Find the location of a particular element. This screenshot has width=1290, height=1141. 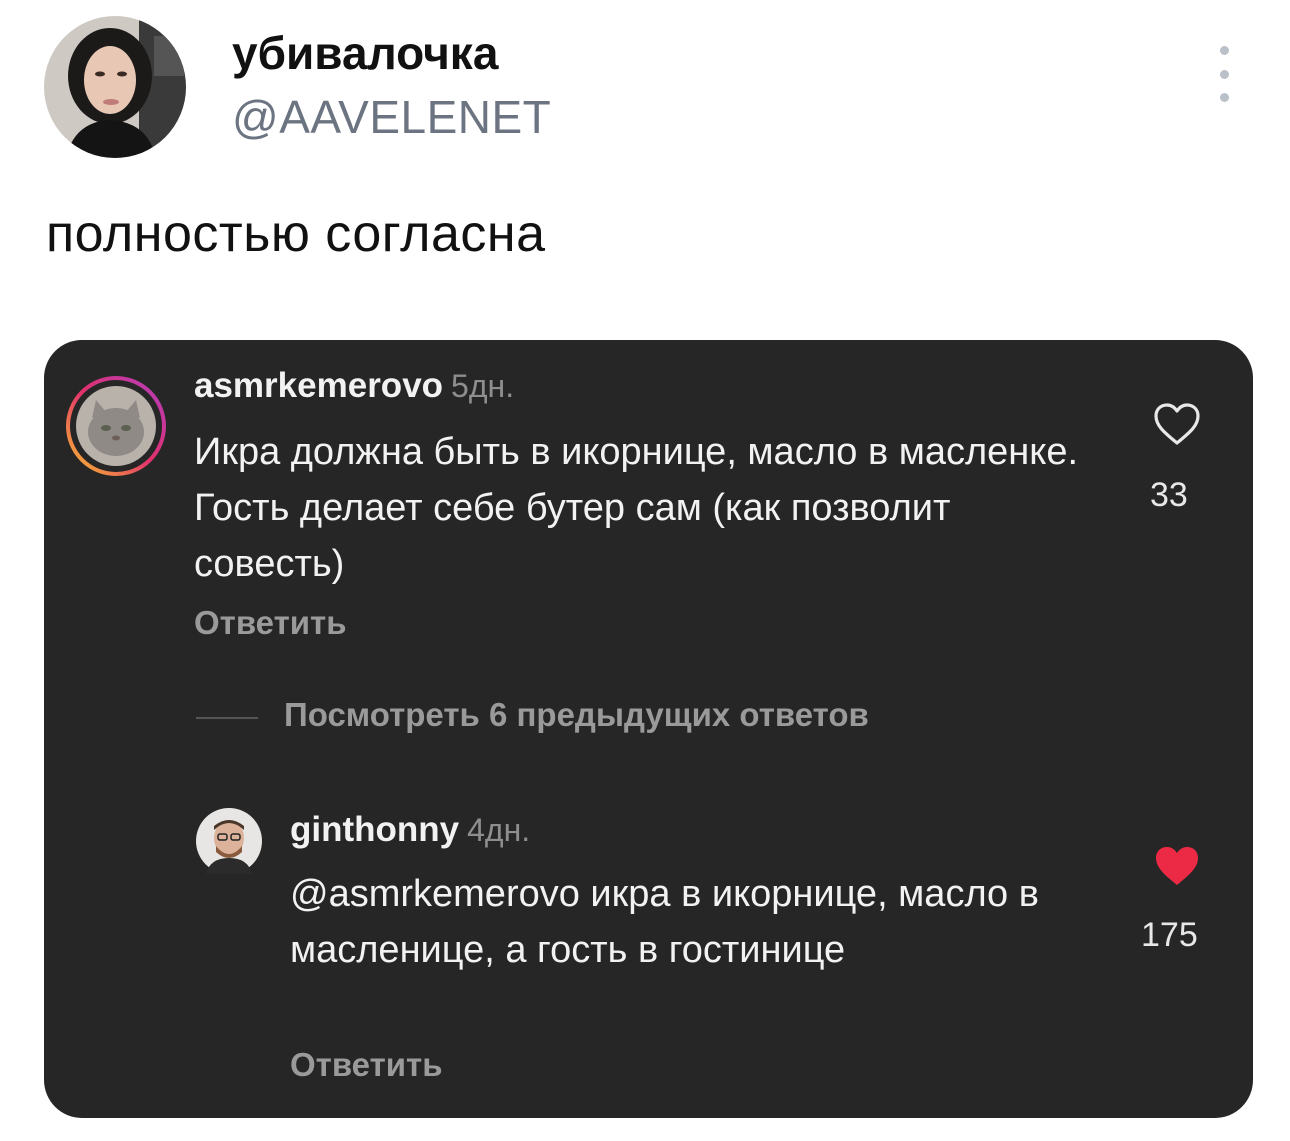

comment-username: ginthonny is located at coordinates (374, 829).